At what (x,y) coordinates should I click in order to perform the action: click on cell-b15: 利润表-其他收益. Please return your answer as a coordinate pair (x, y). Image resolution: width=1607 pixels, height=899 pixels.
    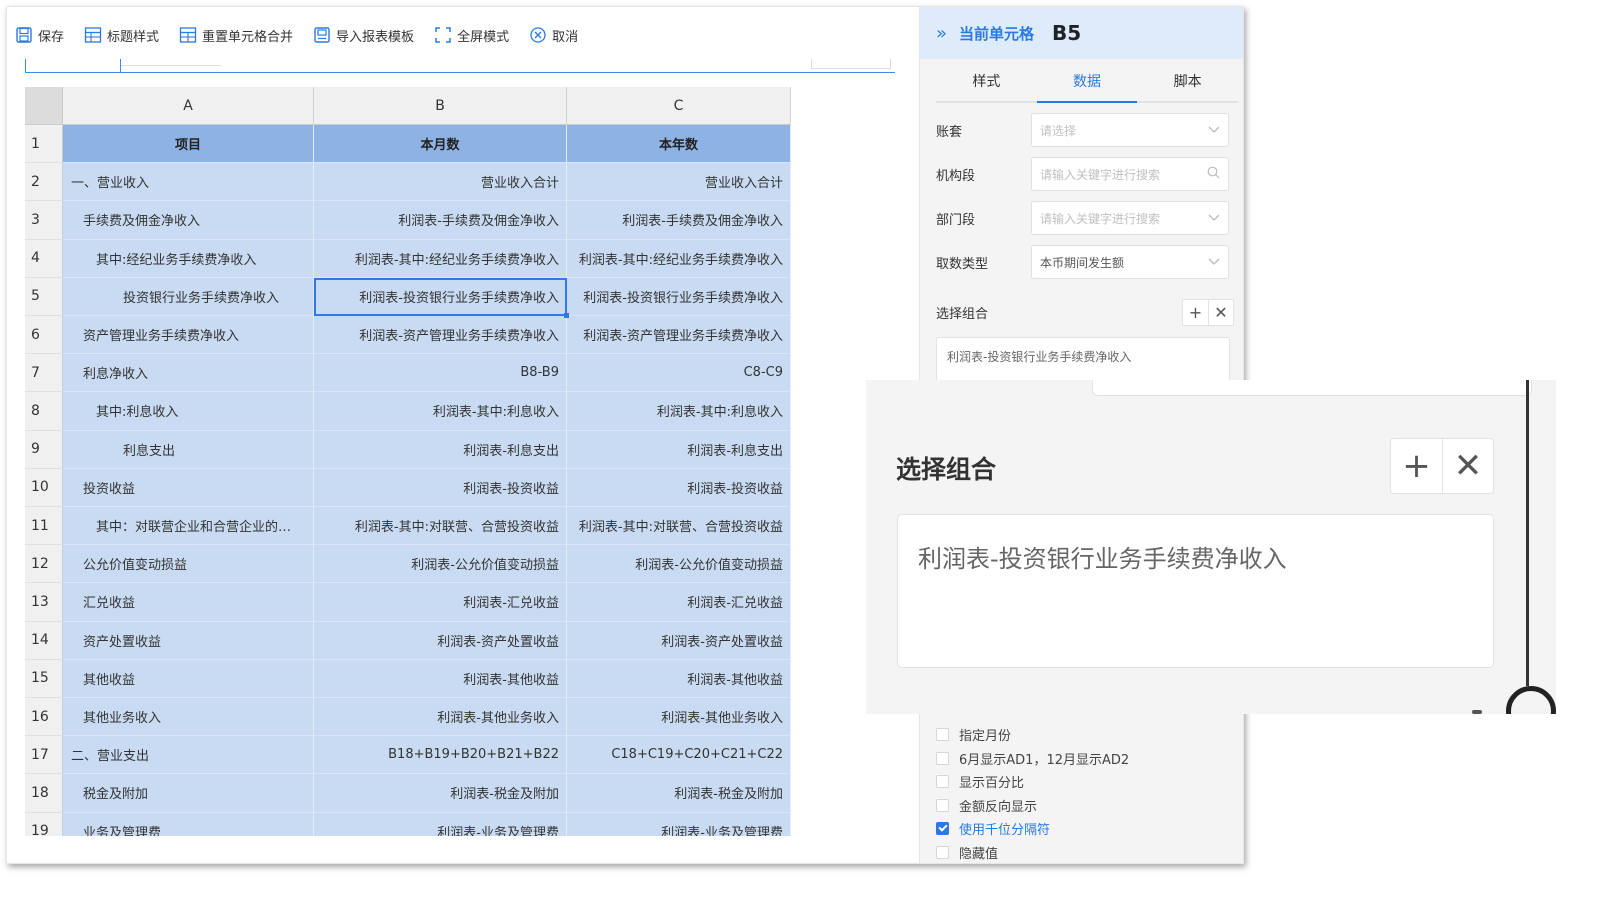
    Looking at the image, I should click on (440, 678).